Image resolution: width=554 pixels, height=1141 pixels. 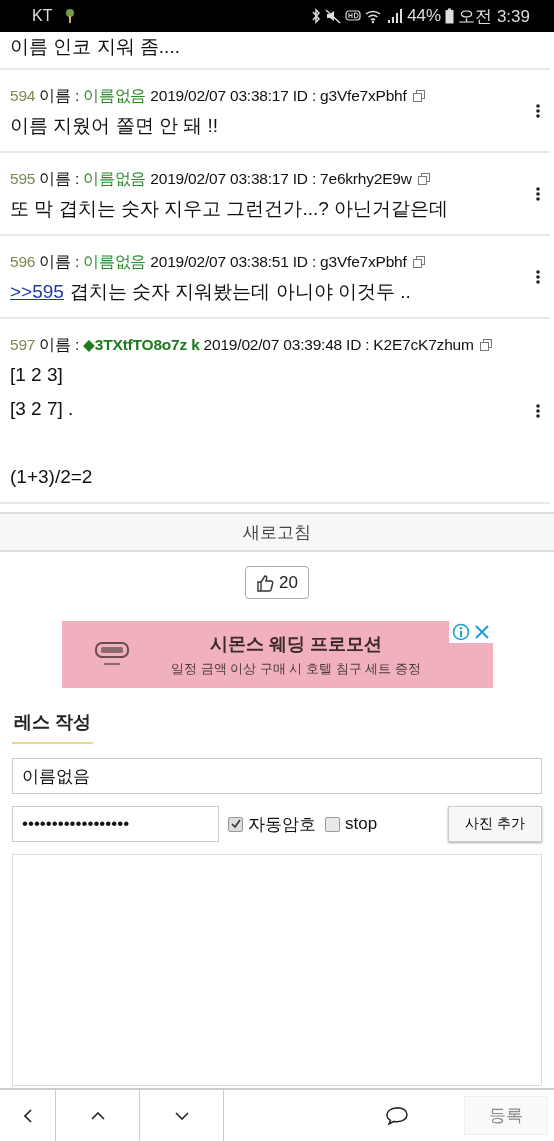 I want to click on post-text: 또 막 겹치는 숫자 지우고 그런건가...? 아닌거같은데, so click(x=230, y=209).